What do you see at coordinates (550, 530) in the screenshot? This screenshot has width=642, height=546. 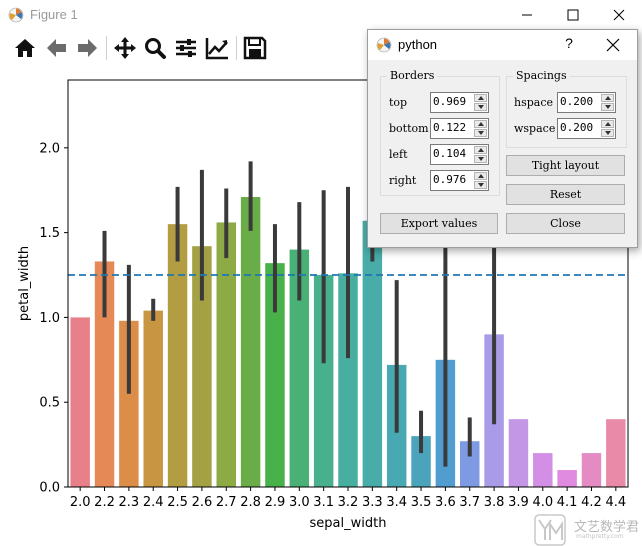 I see `watermark-logo-icon` at bounding box center [550, 530].